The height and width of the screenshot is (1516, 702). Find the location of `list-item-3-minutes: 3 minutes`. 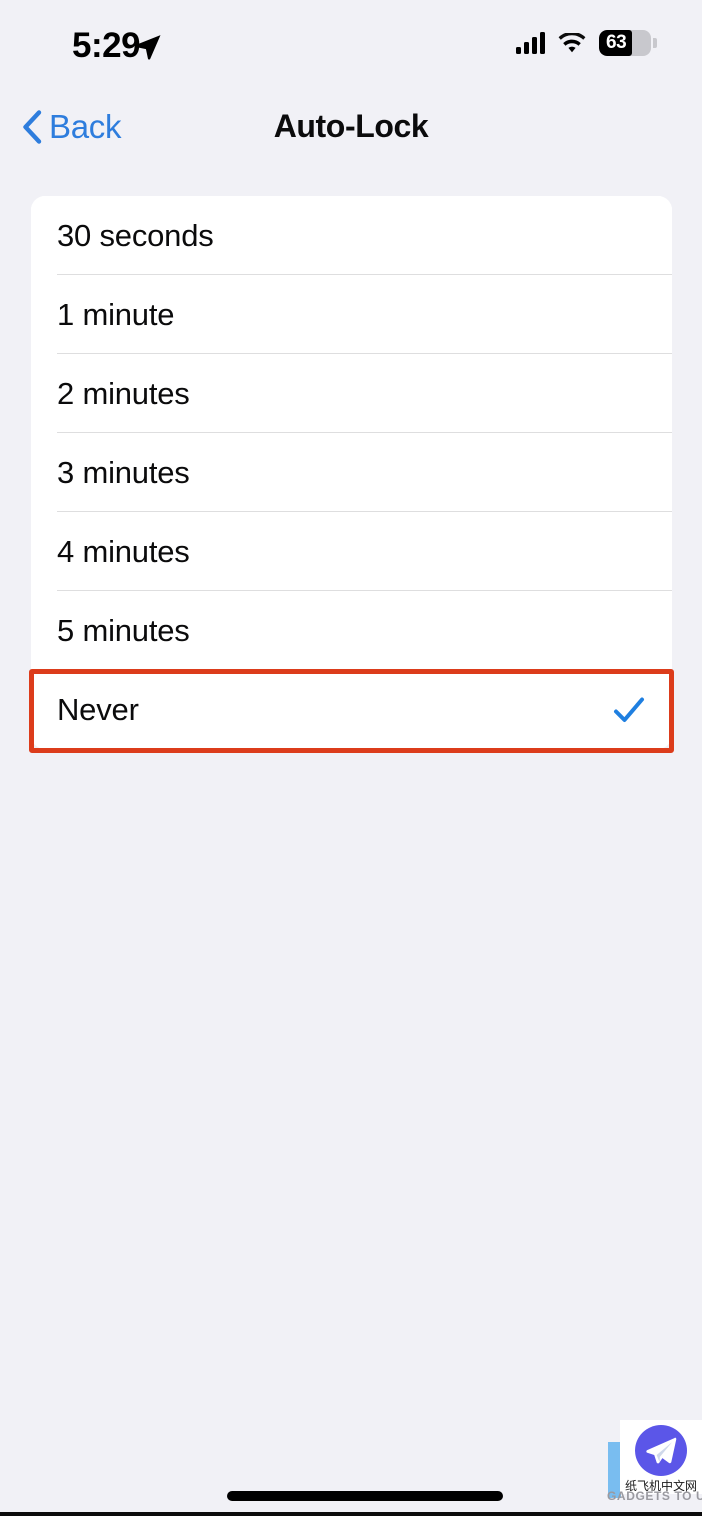

list-item-3-minutes: 3 minutes is located at coordinates (351, 472).